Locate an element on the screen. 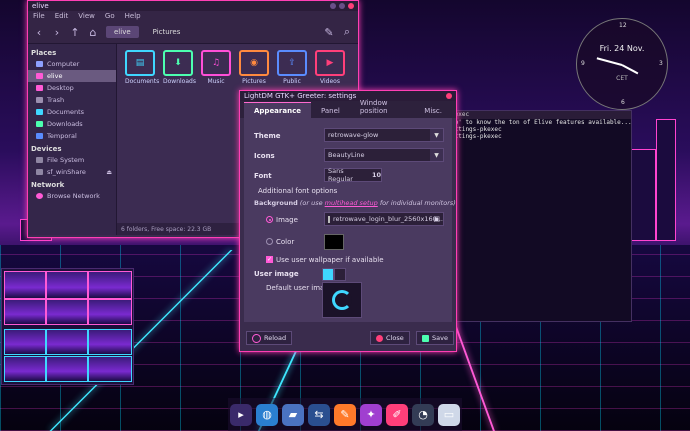 This screenshot has height=431, width=690. folder-item: ⇪ Public is located at coordinates (292, 67).